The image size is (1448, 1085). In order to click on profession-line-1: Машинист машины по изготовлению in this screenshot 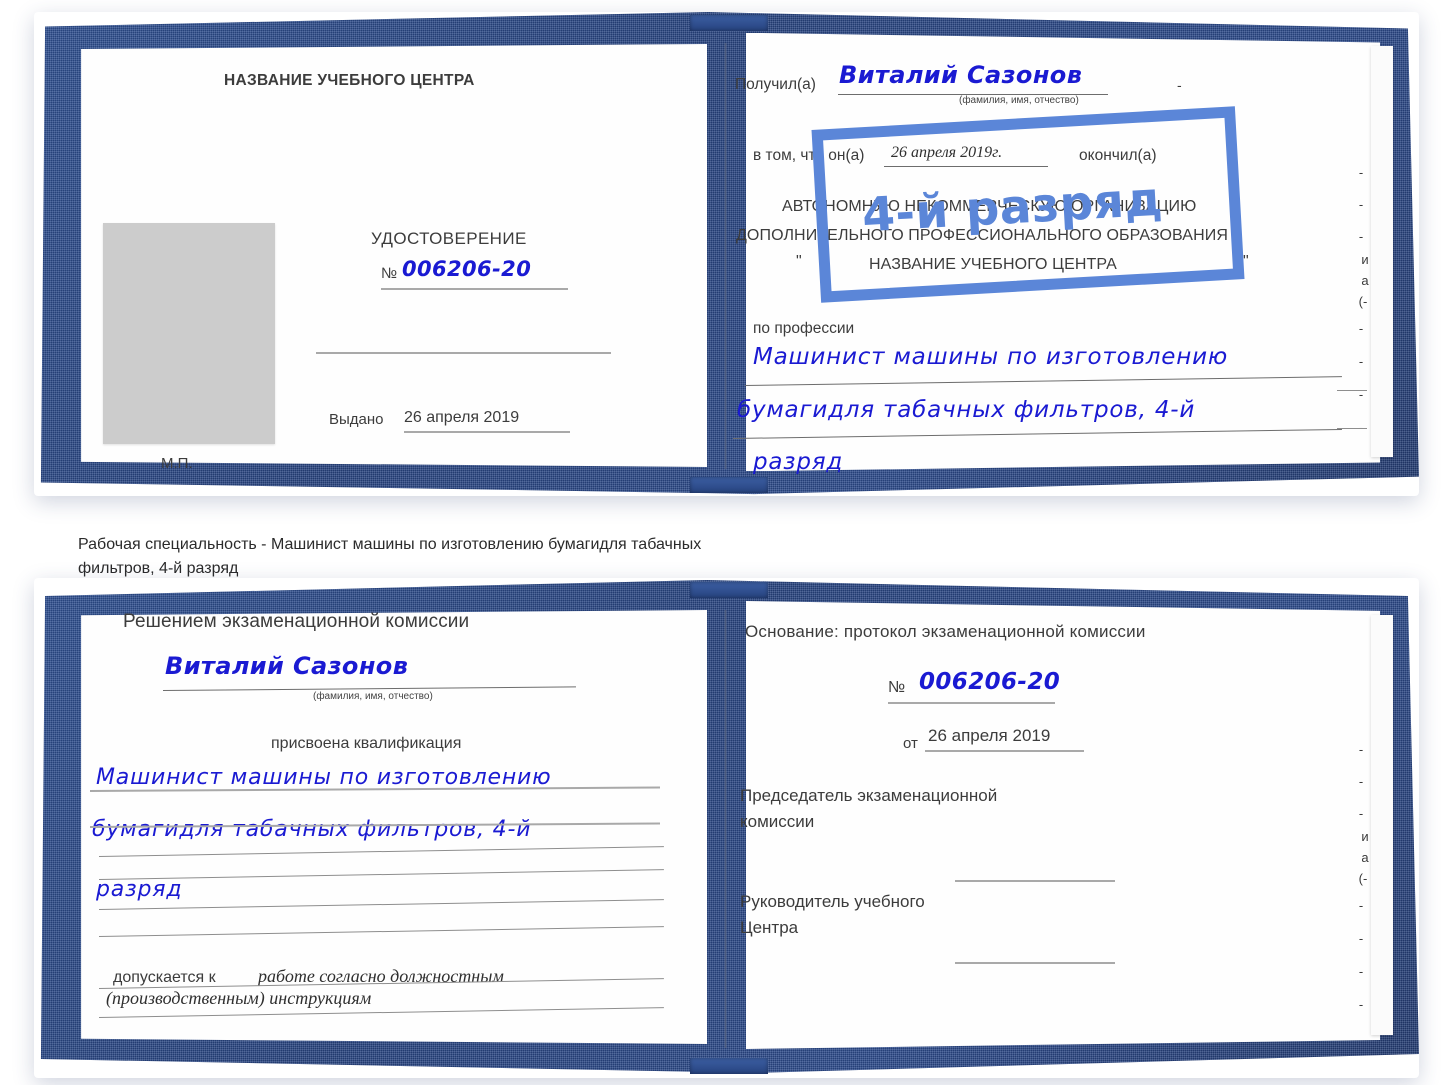, I will do `click(990, 357)`.